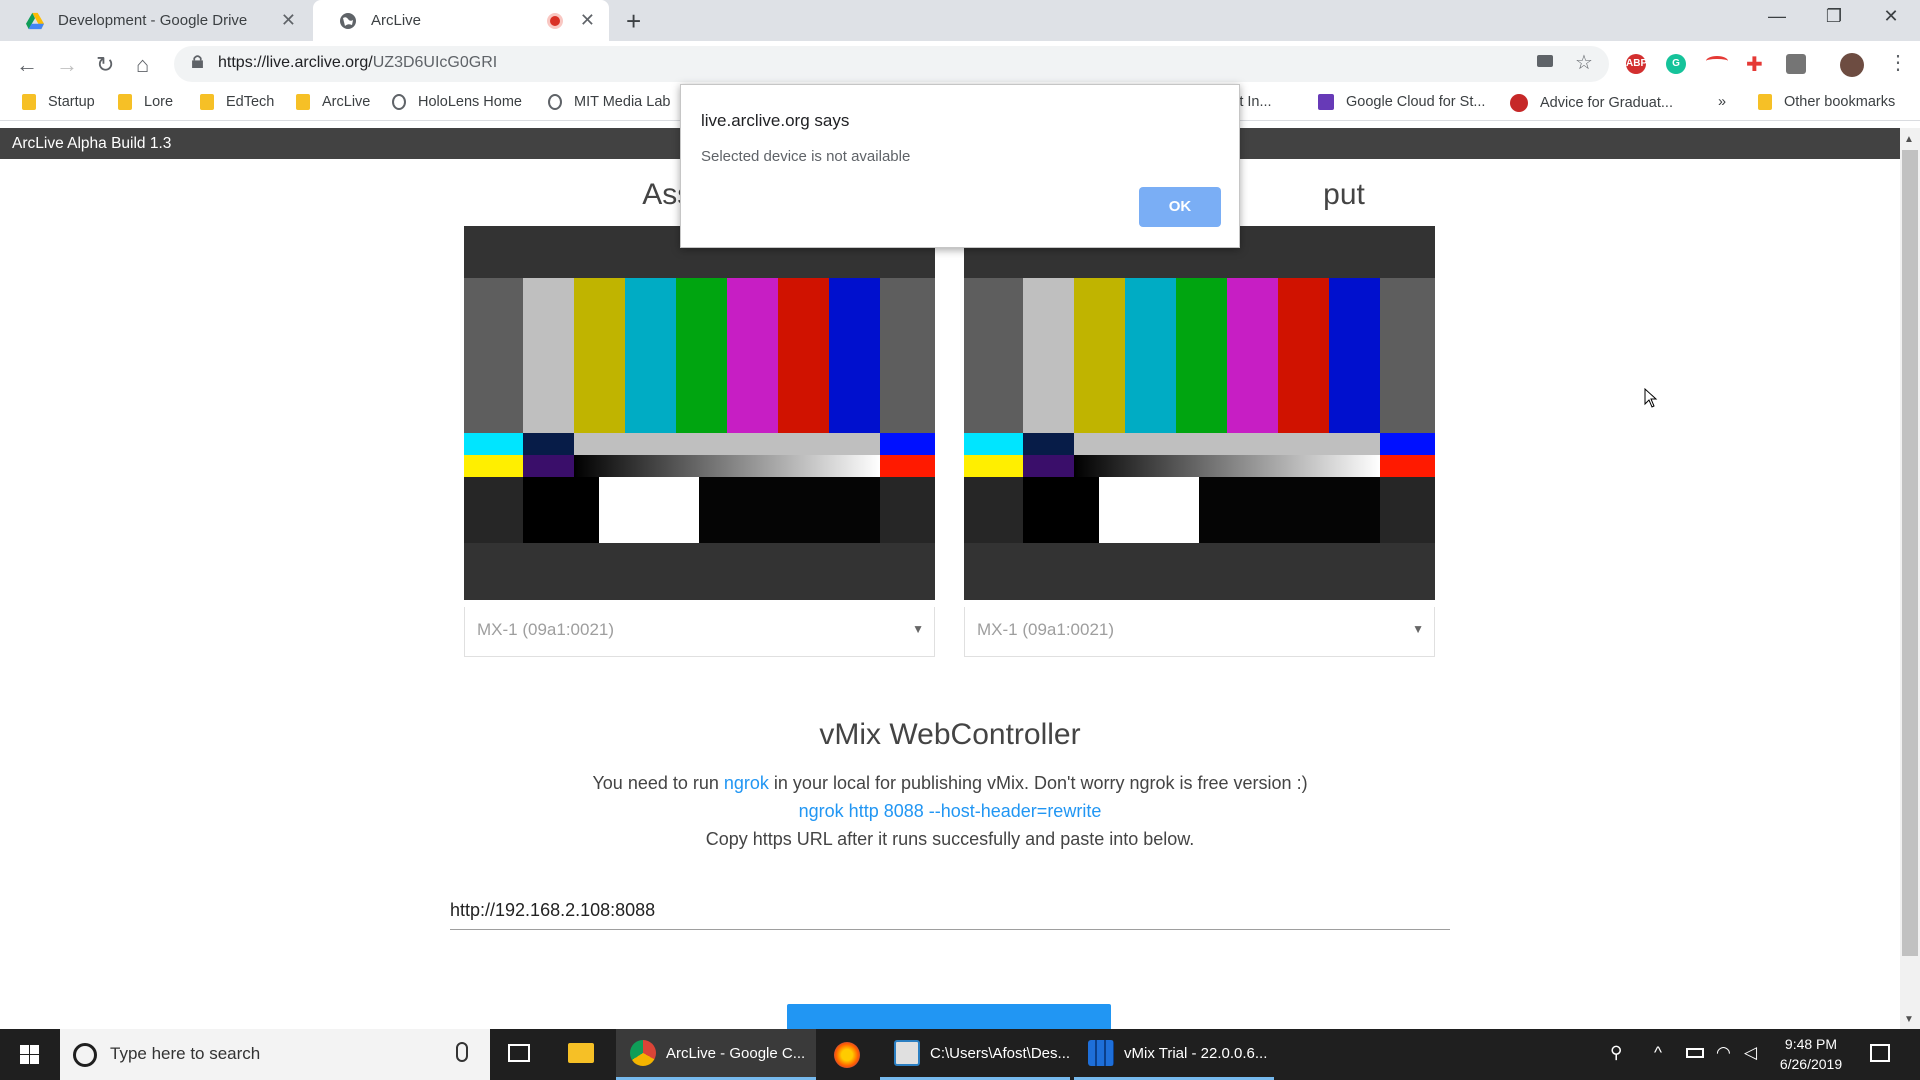  Describe the element at coordinates (470, 102) in the screenshot. I see `bookmark-label: HoloLens Home` at that location.